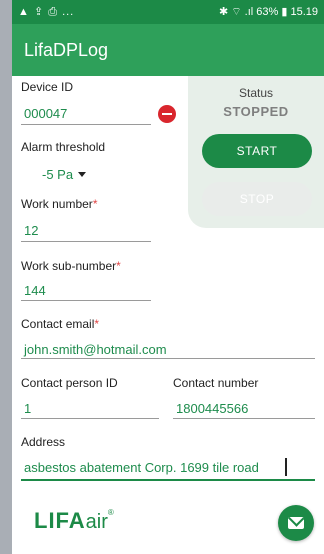 The image size is (324, 554). I want to click on alarm-threshold-label: Alarm threshold, so click(63, 147).